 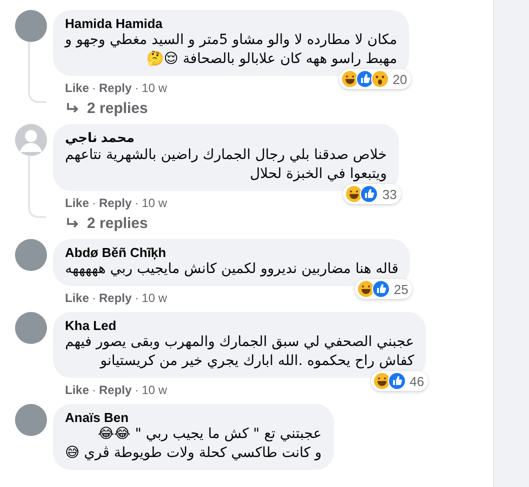 What do you see at coordinates (400, 79) in the screenshot?
I see `reaction-count: 20` at bounding box center [400, 79].